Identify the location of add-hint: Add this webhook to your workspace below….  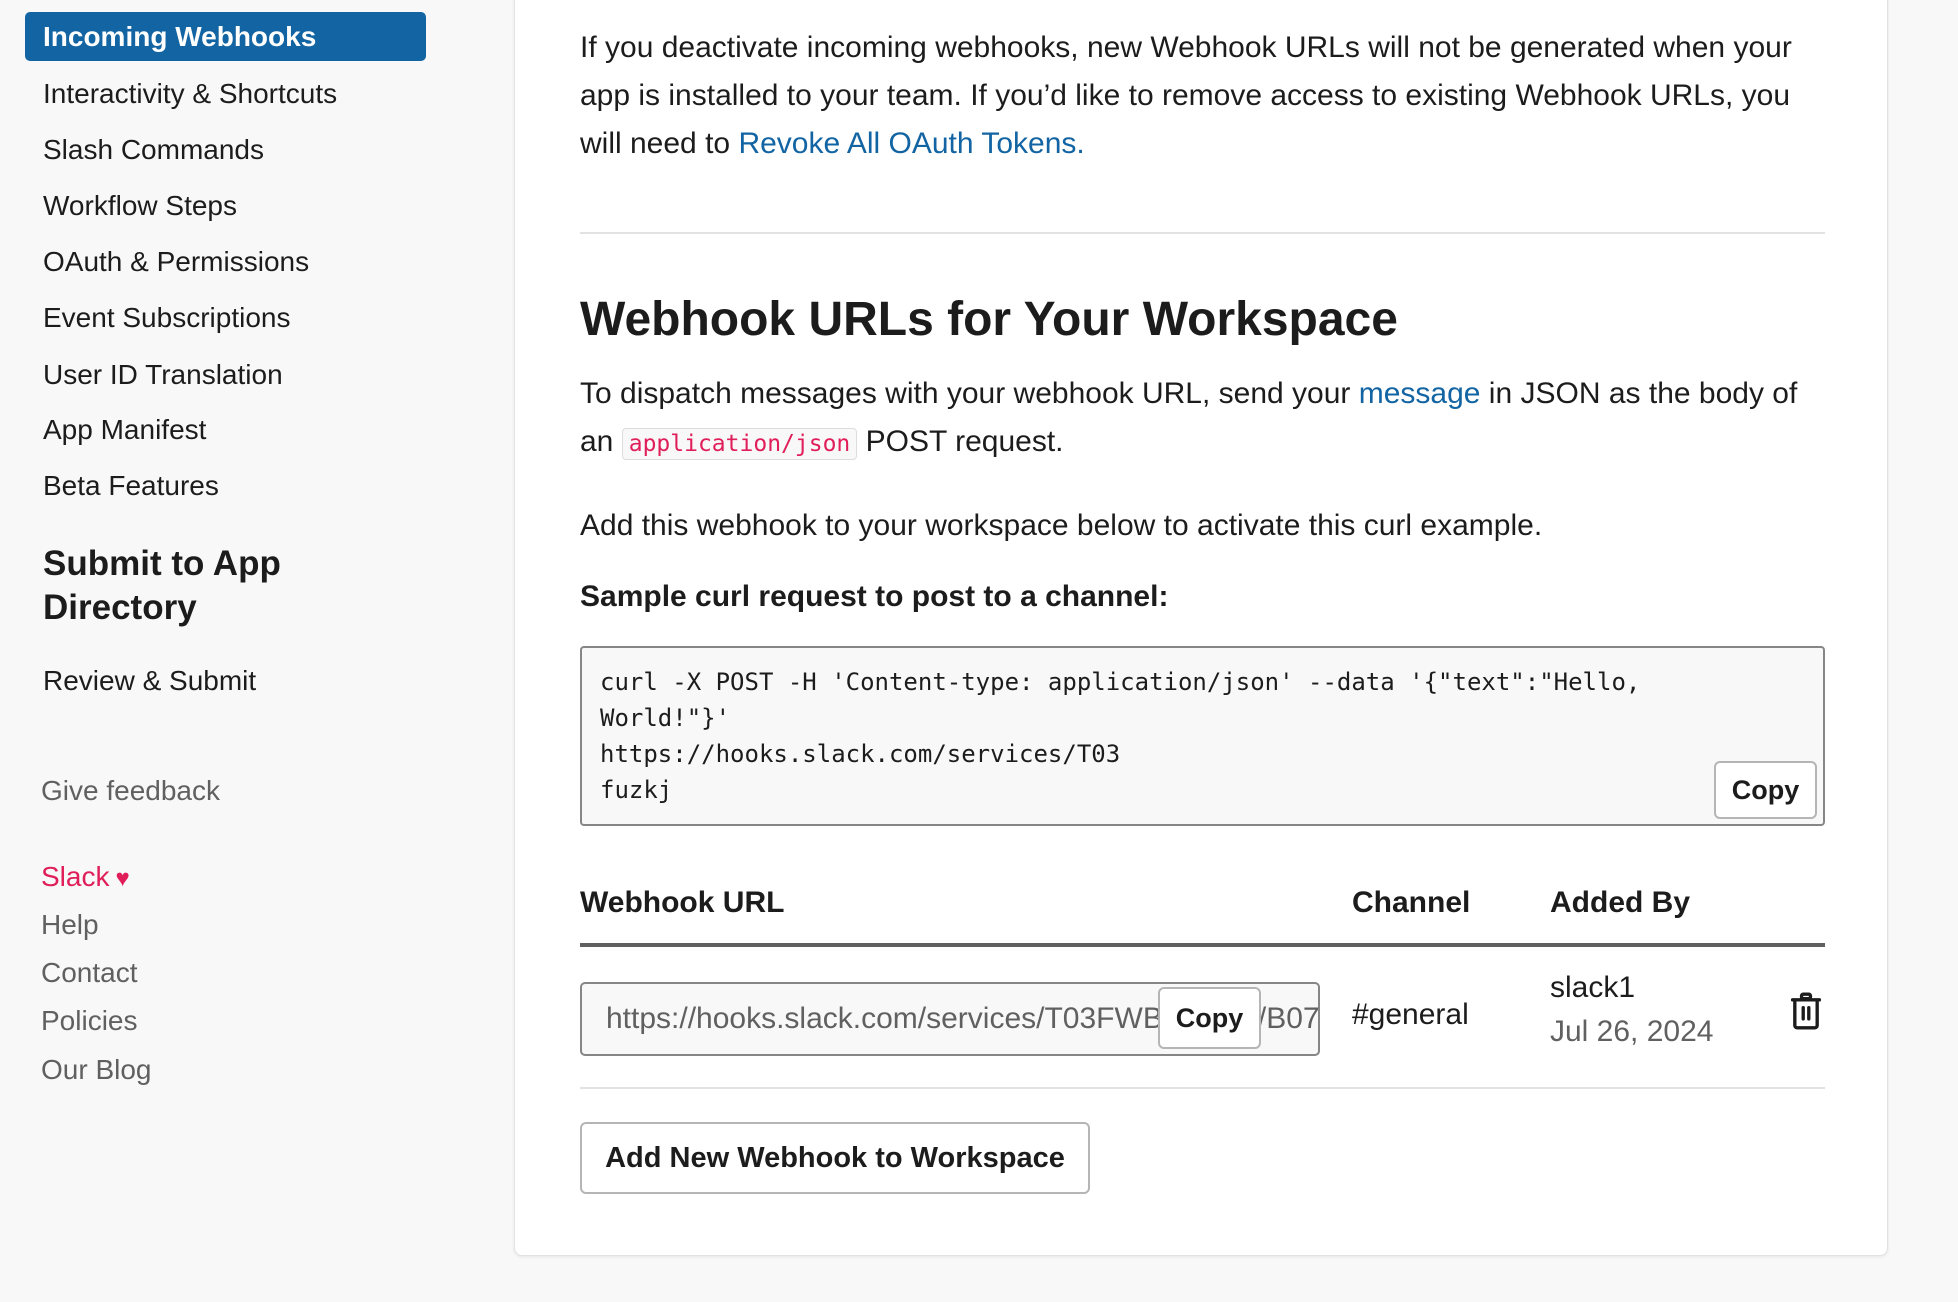
(1061, 525).